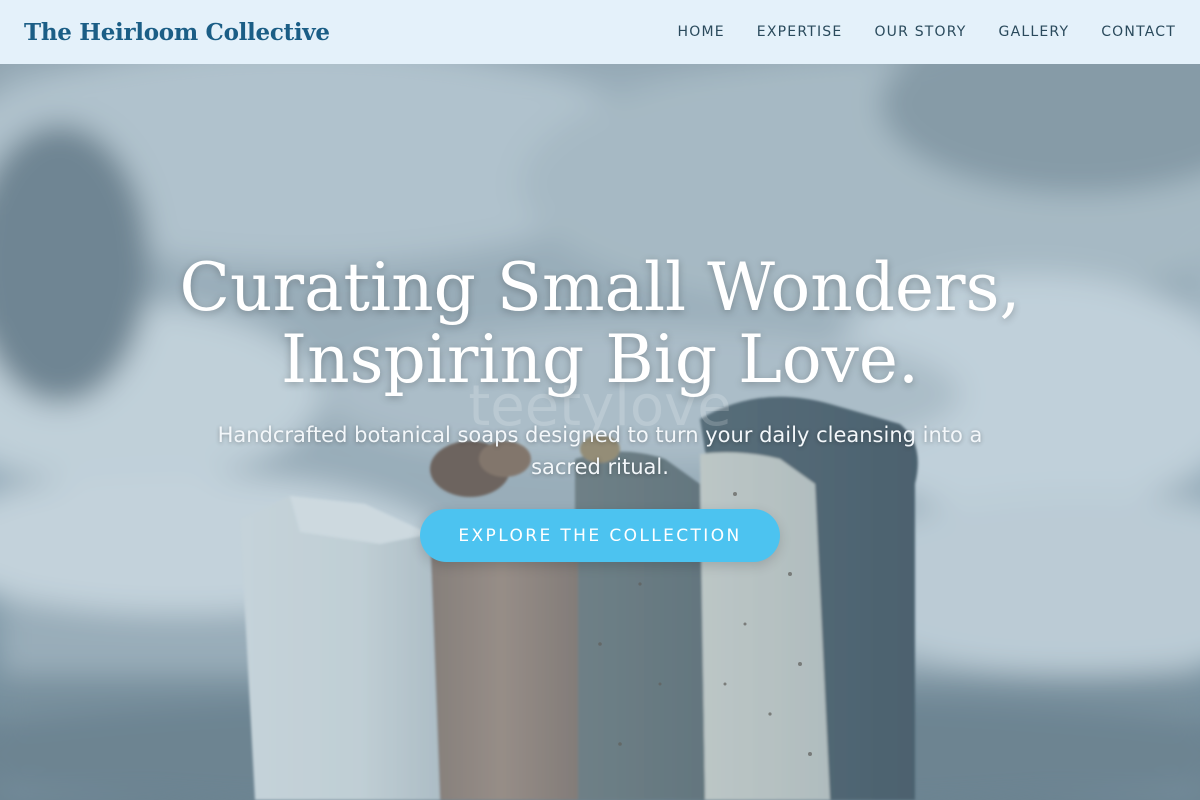 The image size is (1200, 800). I want to click on explore-collection-button: EXPLORE THE COLLECTION, so click(600, 535).